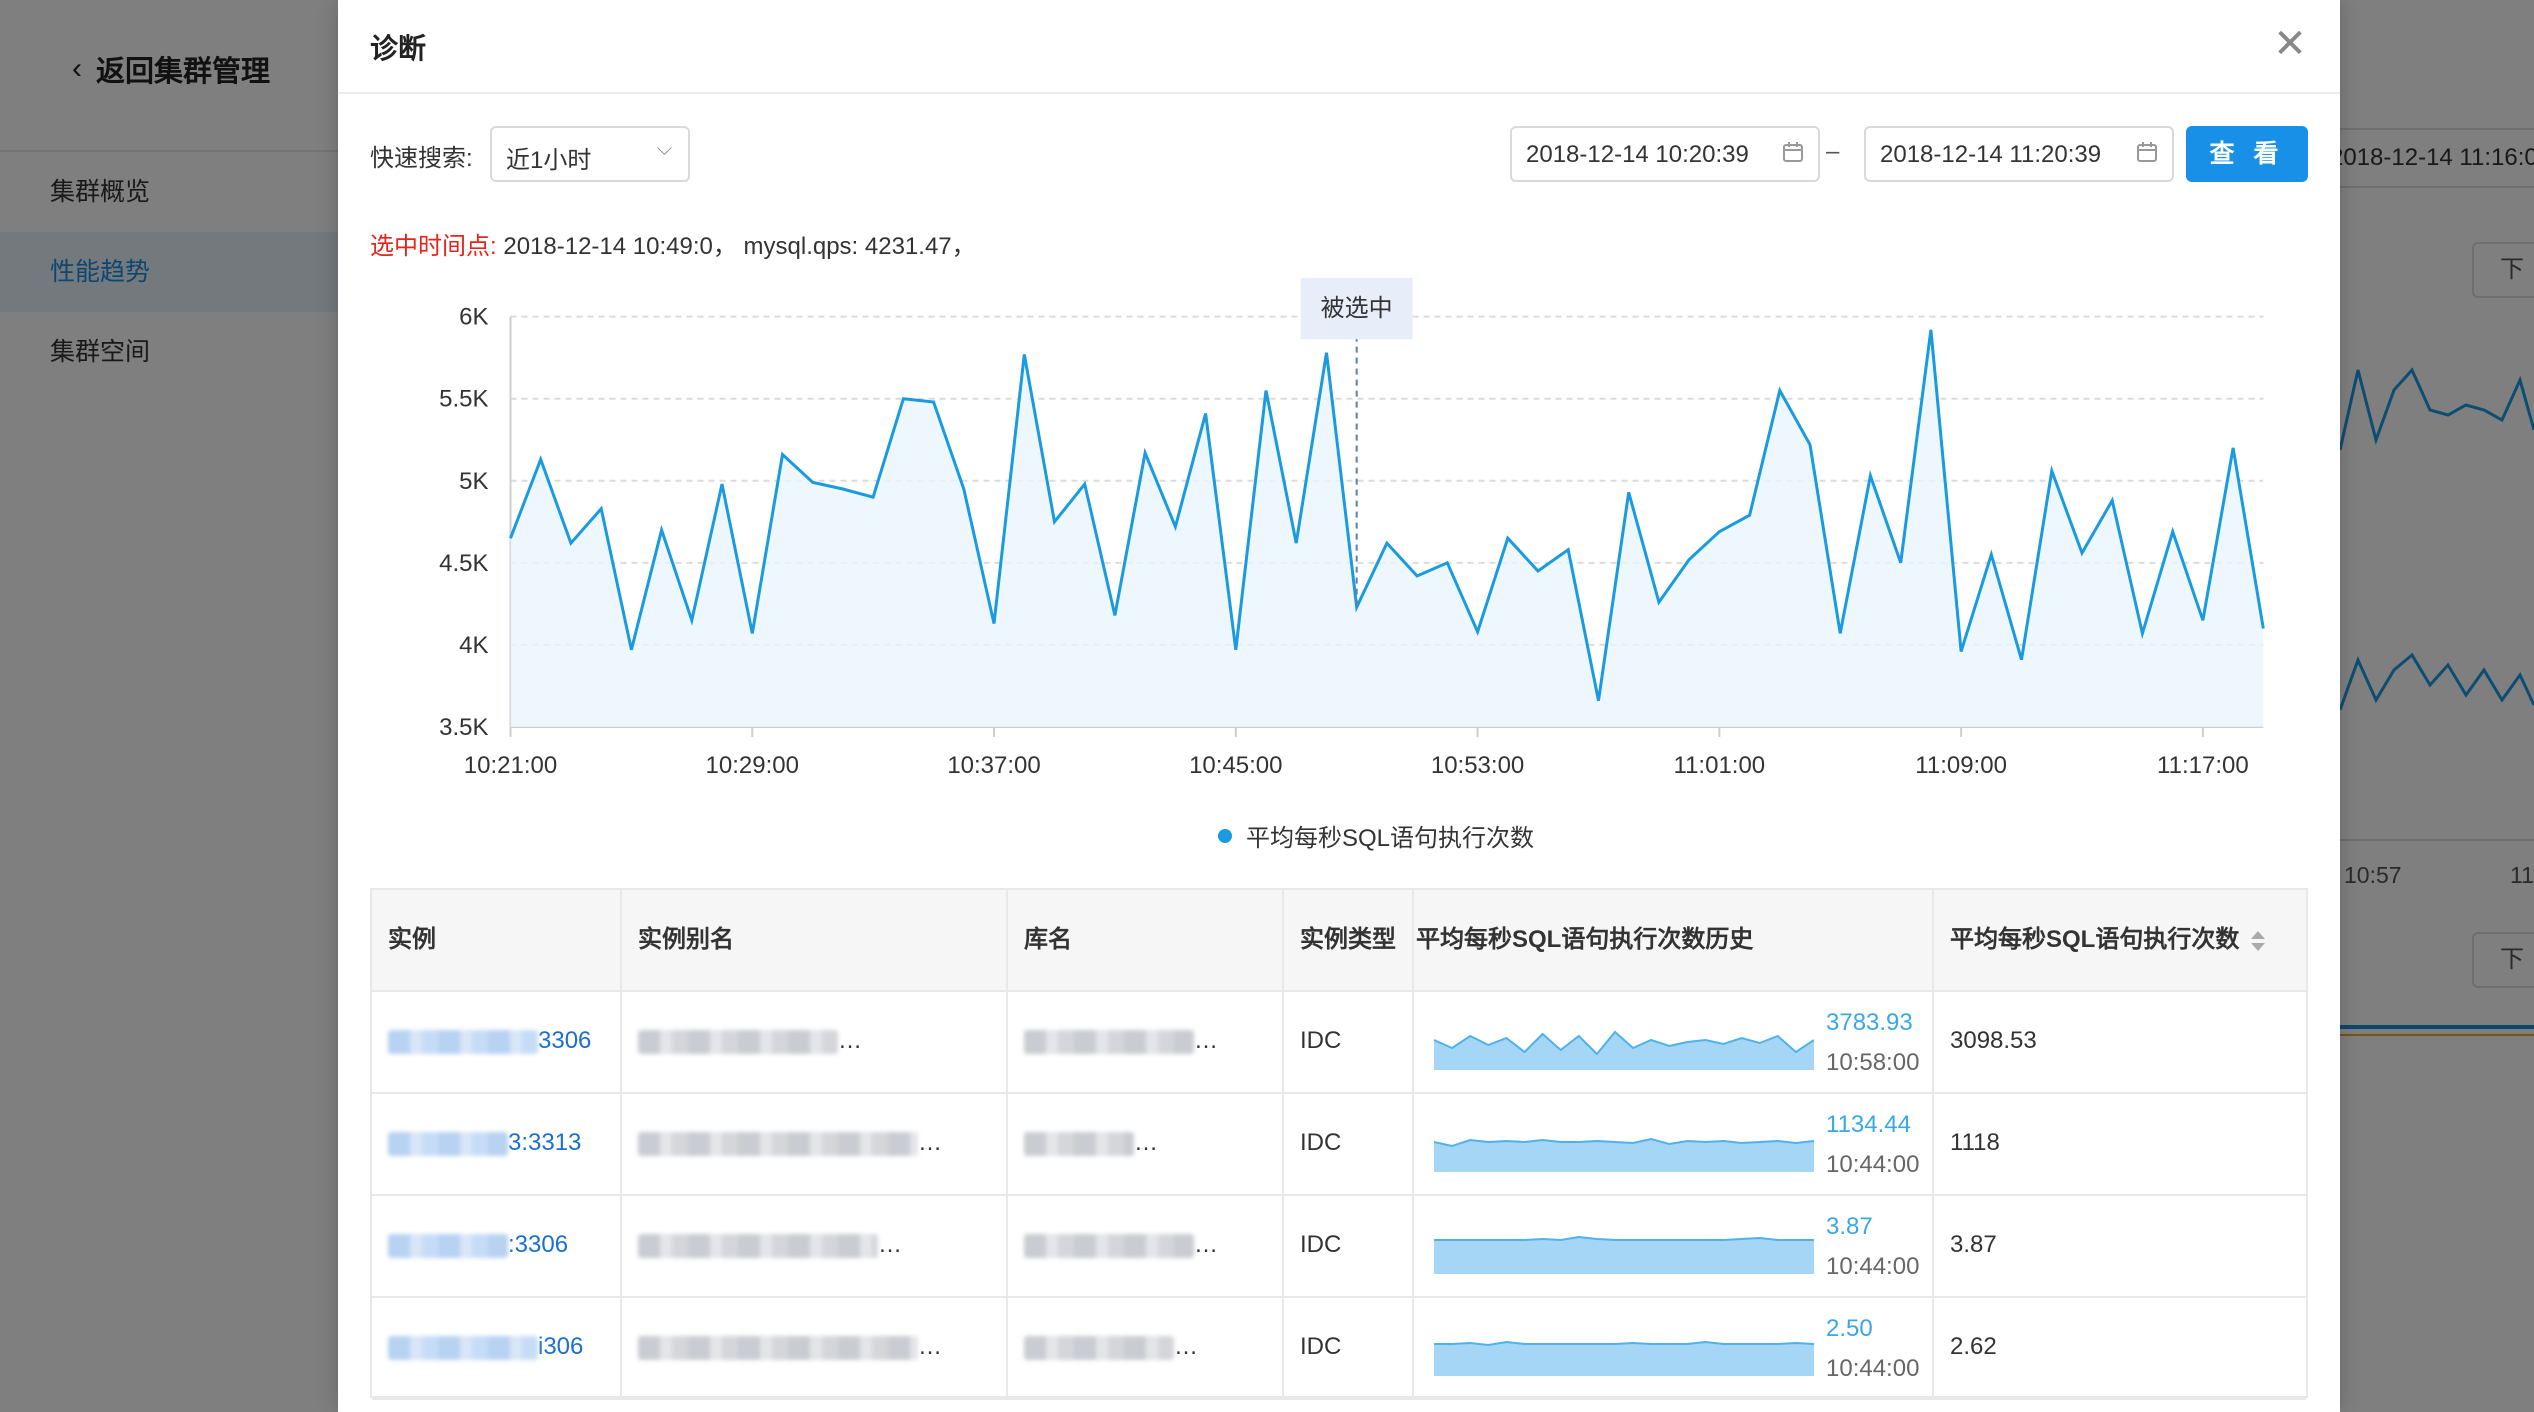 Image resolution: width=2534 pixels, height=1412 pixels. I want to click on end-time-value: 2018-12-14 11:20:39, so click(1991, 154).